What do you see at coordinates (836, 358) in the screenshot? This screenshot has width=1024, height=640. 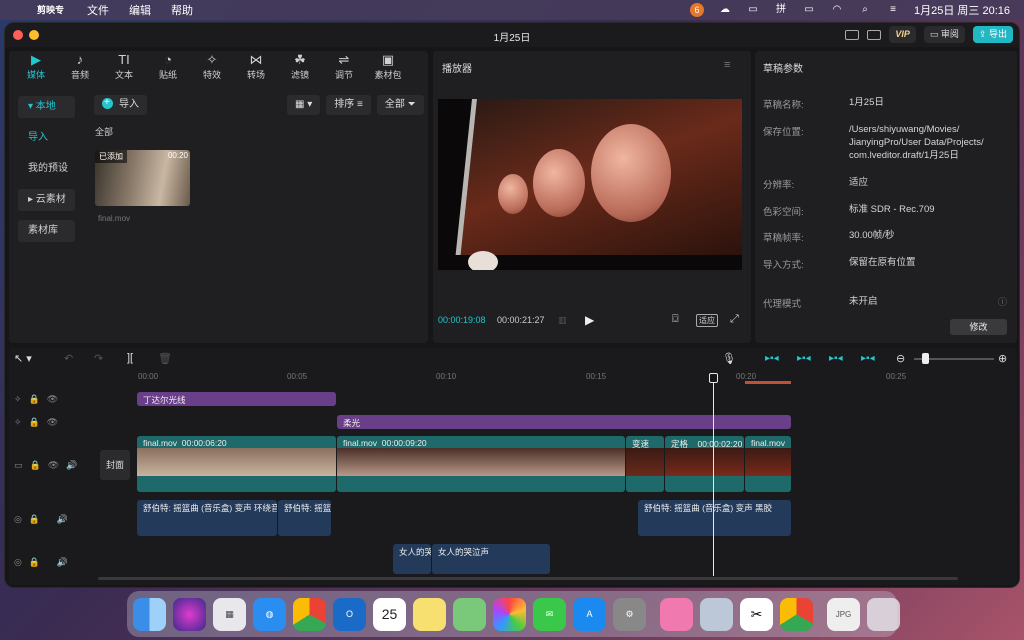 I see `preview-axis-icon: ▸▪◂` at bounding box center [836, 358].